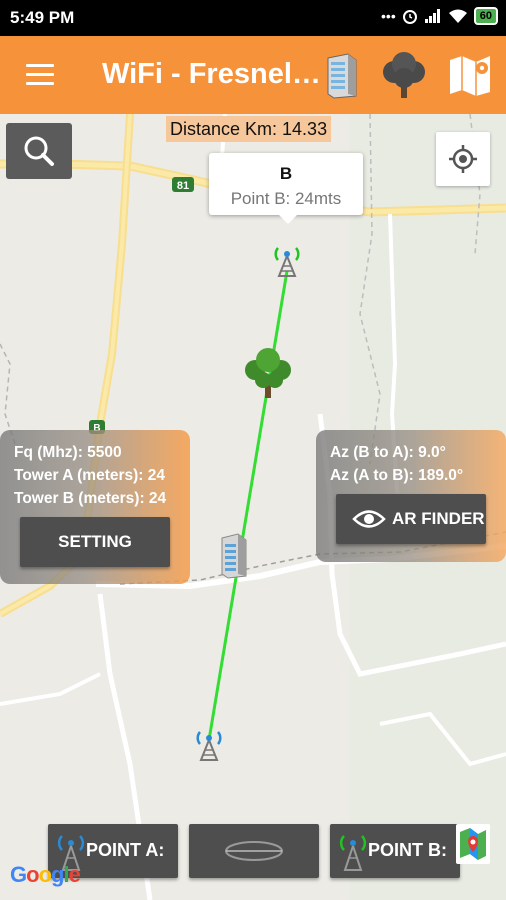 This screenshot has width=506, height=900. I want to click on status-time: 5:49 PM, so click(42, 17).